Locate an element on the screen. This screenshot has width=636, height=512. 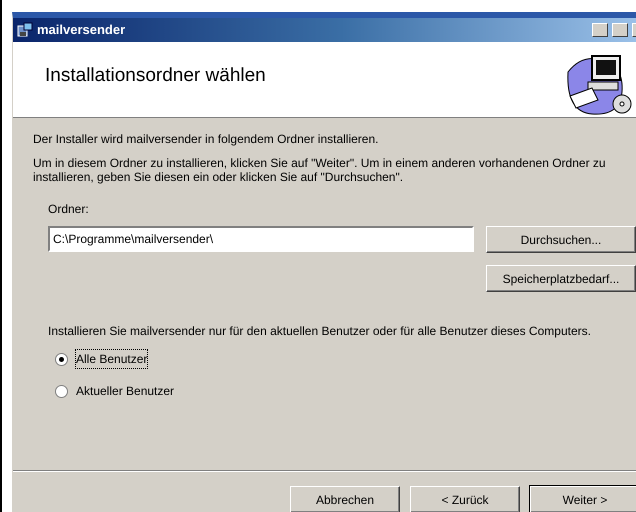
scope-text: Installieren Sie mailversender nur für den aktuellen Benutzer oder für alle Benutzer dieses Computers. is located at coordinates (319, 331).